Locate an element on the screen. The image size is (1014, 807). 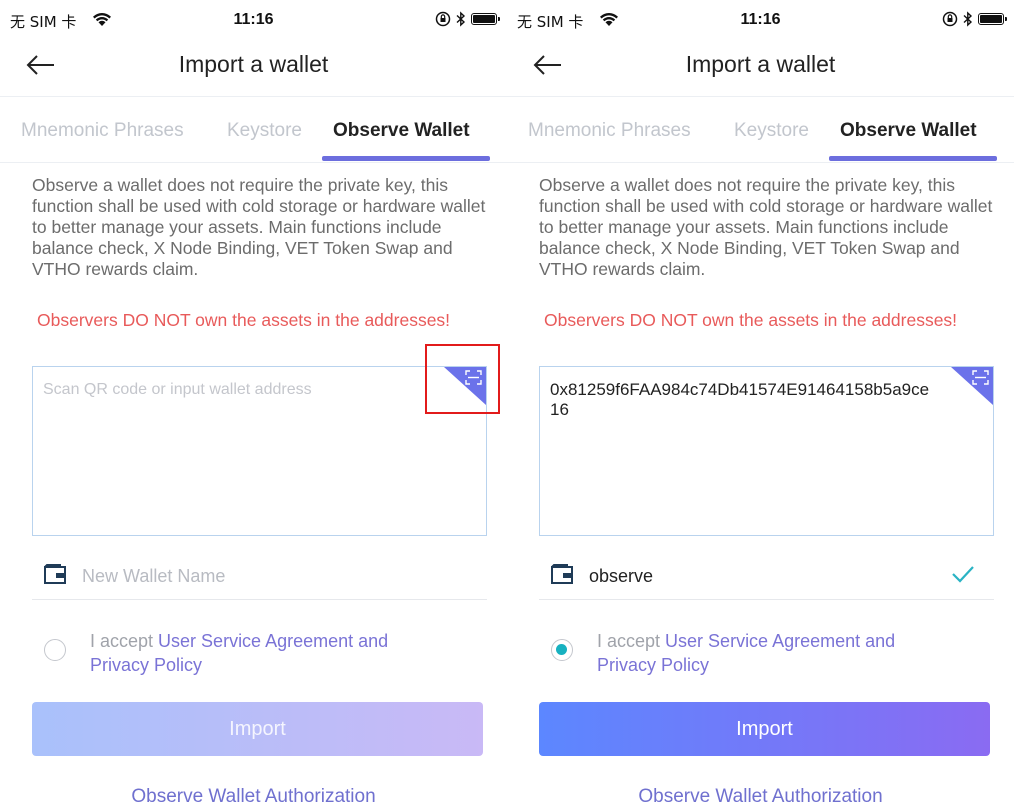
scan-qr-icon is located at coordinates (980, 377).